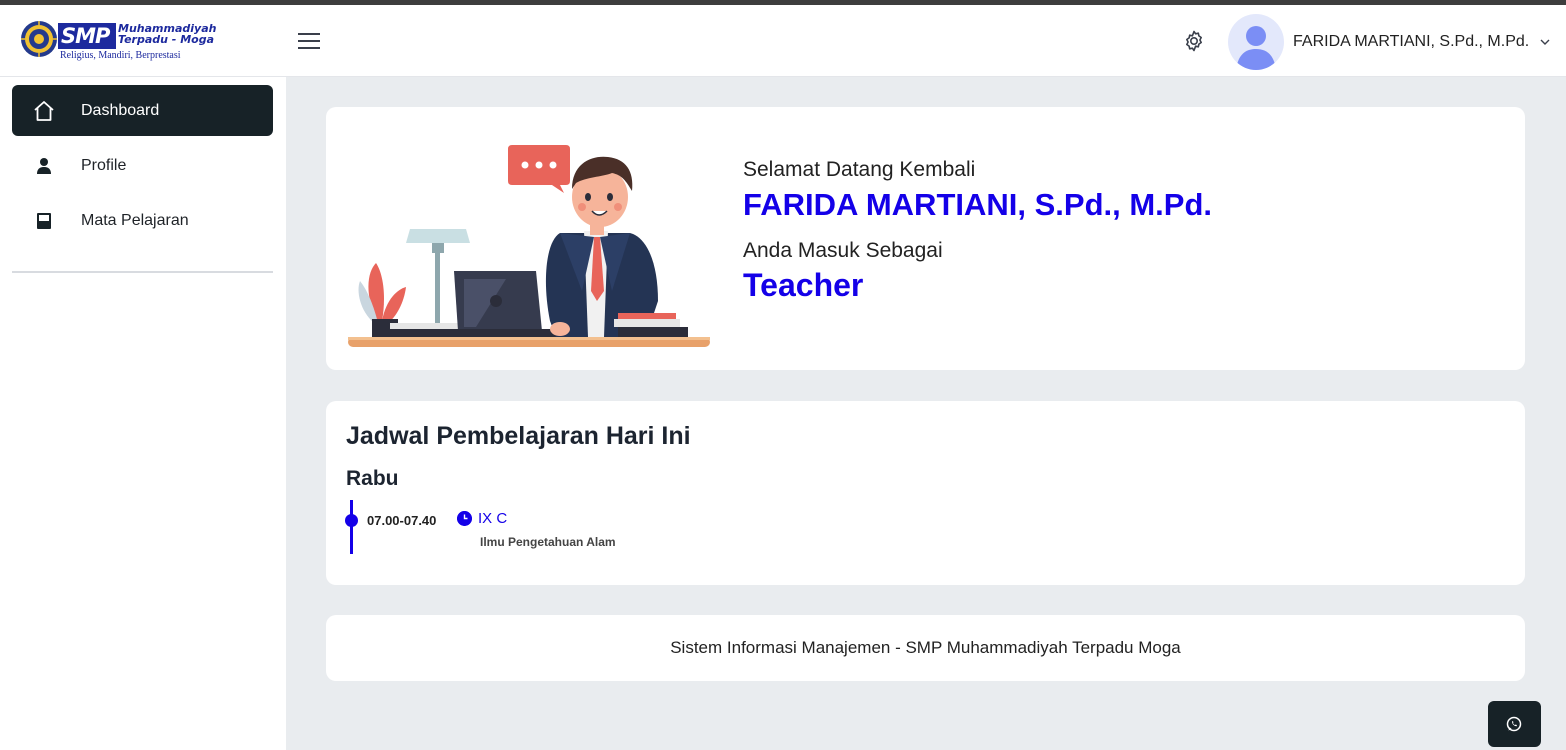 This screenshot has width=1566, height=750. I want to click on avatar, so click(1256, 42).